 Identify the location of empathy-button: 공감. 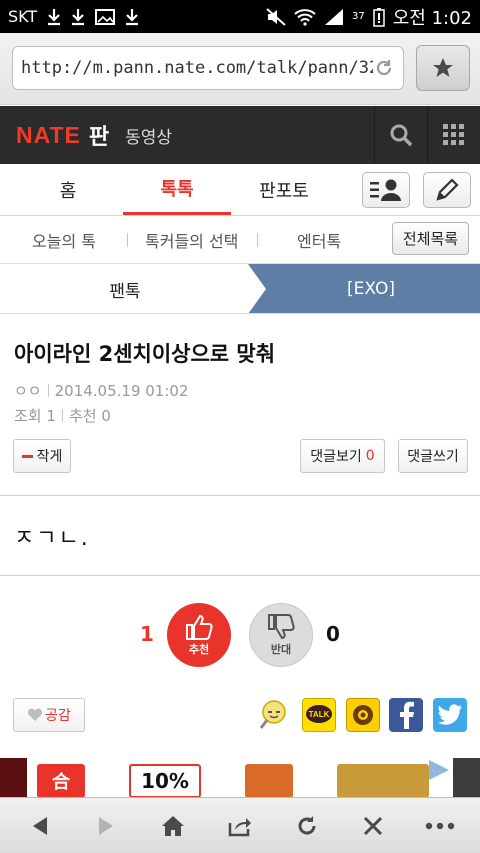
(49, 715).